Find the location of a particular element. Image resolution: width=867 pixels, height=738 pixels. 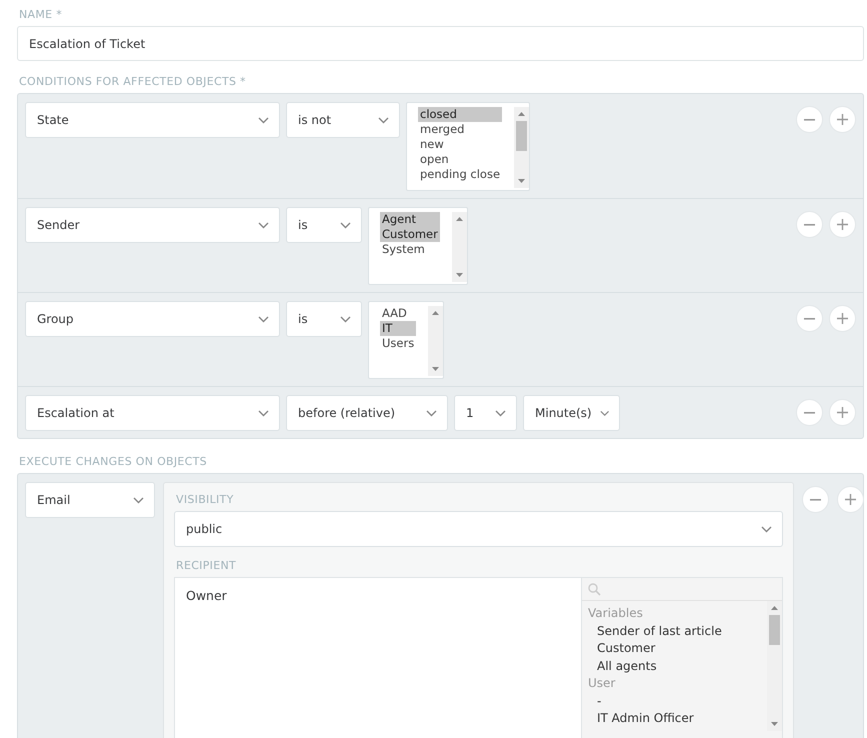

listbox-option: AAD is located at coordinates (398, 313).